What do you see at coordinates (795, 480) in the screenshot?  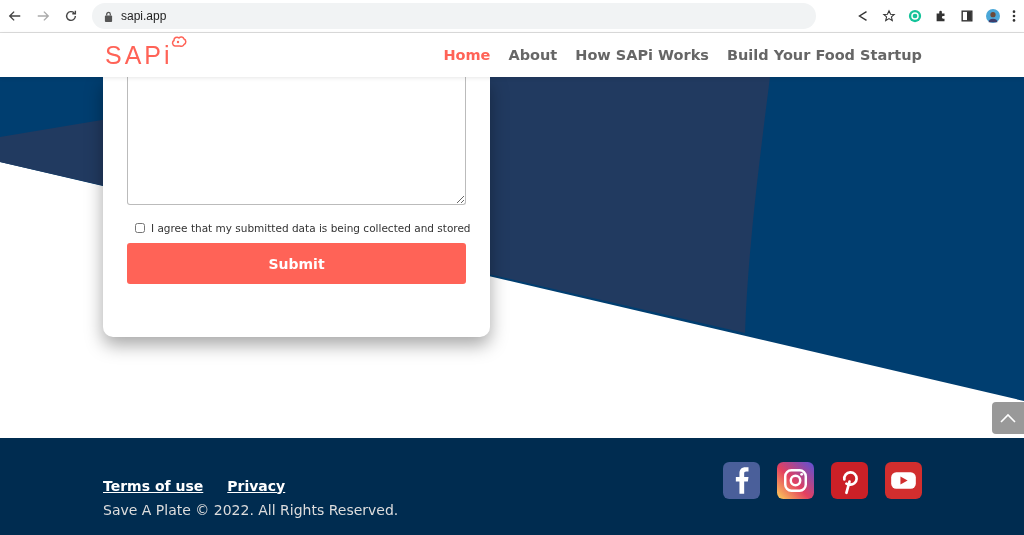 I see `instagram-icon` at bounding box center [795, 480].